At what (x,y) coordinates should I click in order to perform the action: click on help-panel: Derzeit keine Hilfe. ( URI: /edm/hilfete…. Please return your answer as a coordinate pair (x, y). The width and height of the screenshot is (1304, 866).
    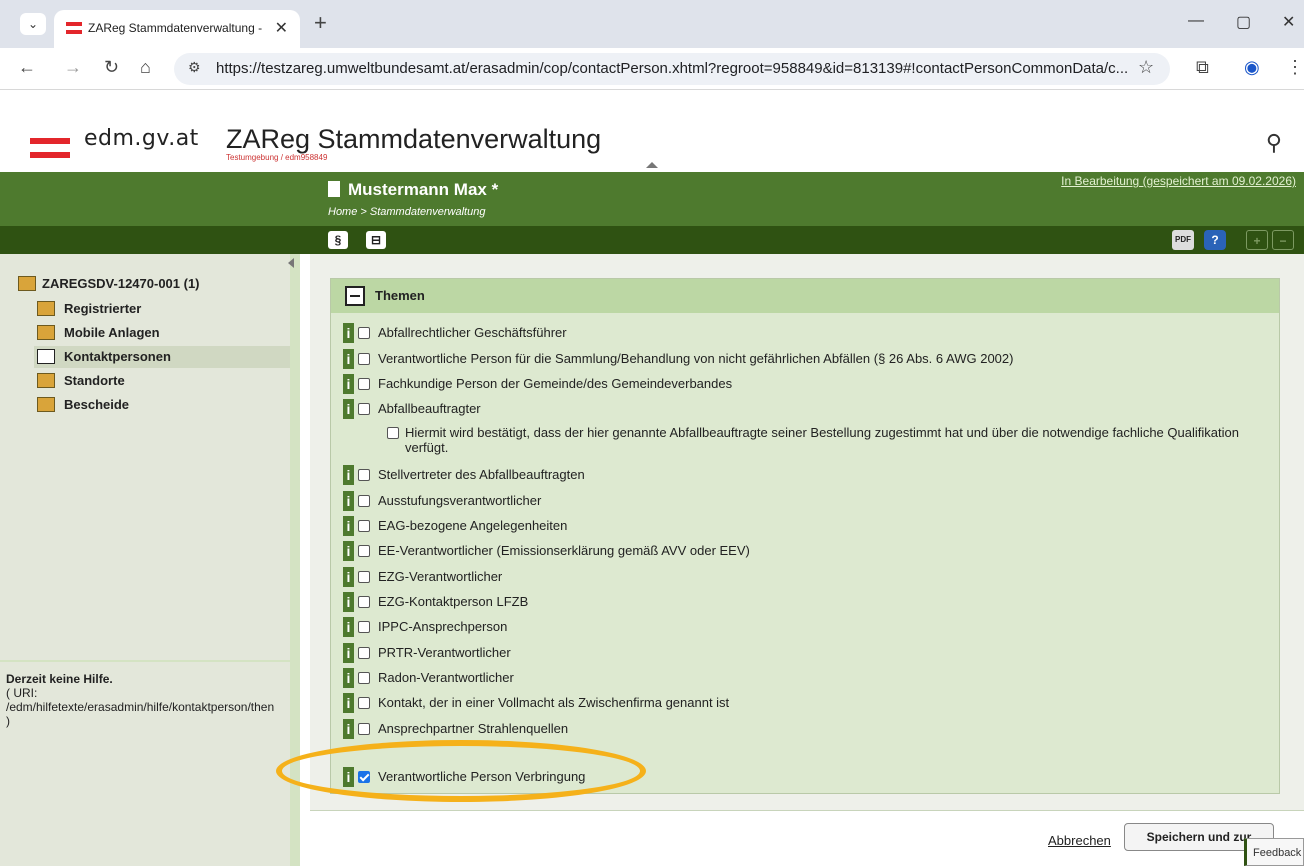
    Looking at the image, I should click on (145, 763).